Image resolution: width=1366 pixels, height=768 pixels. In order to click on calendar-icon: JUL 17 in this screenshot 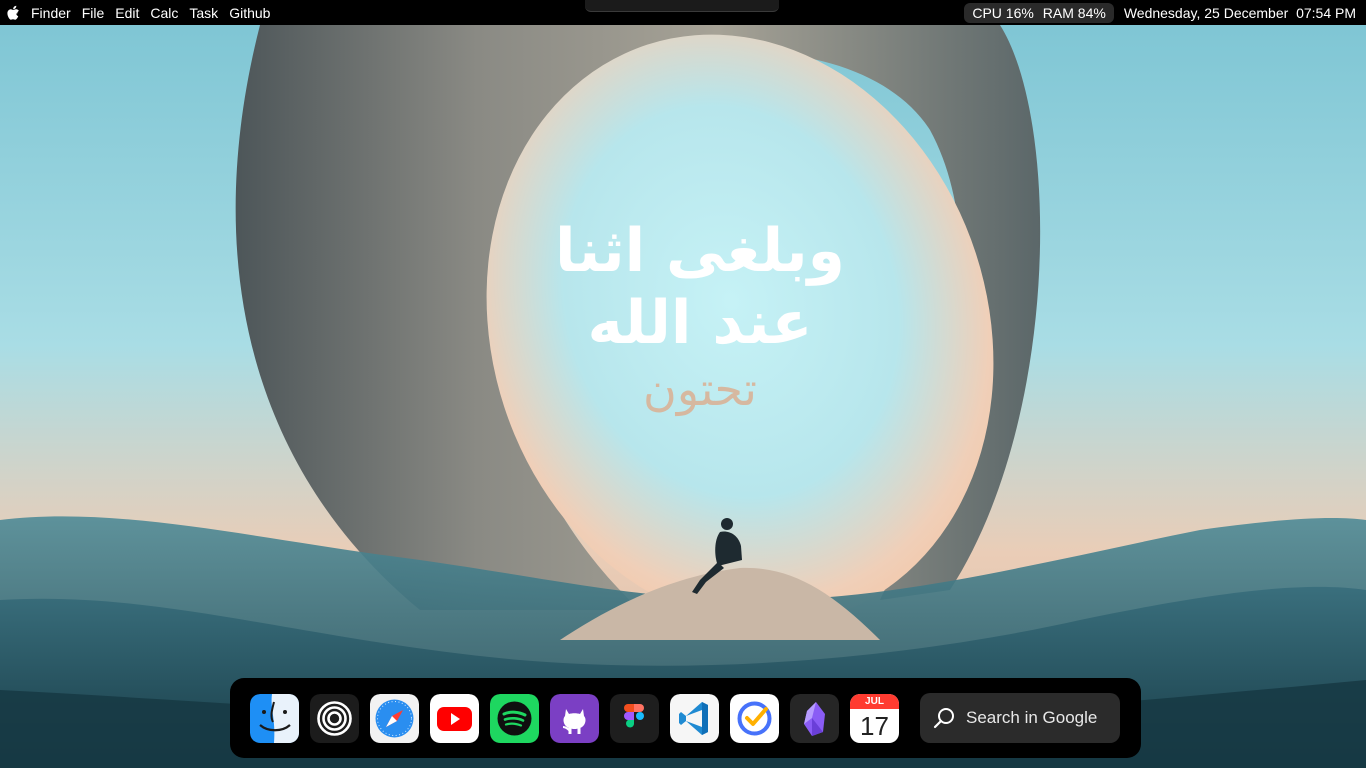, I will do `click(874, 718)`.